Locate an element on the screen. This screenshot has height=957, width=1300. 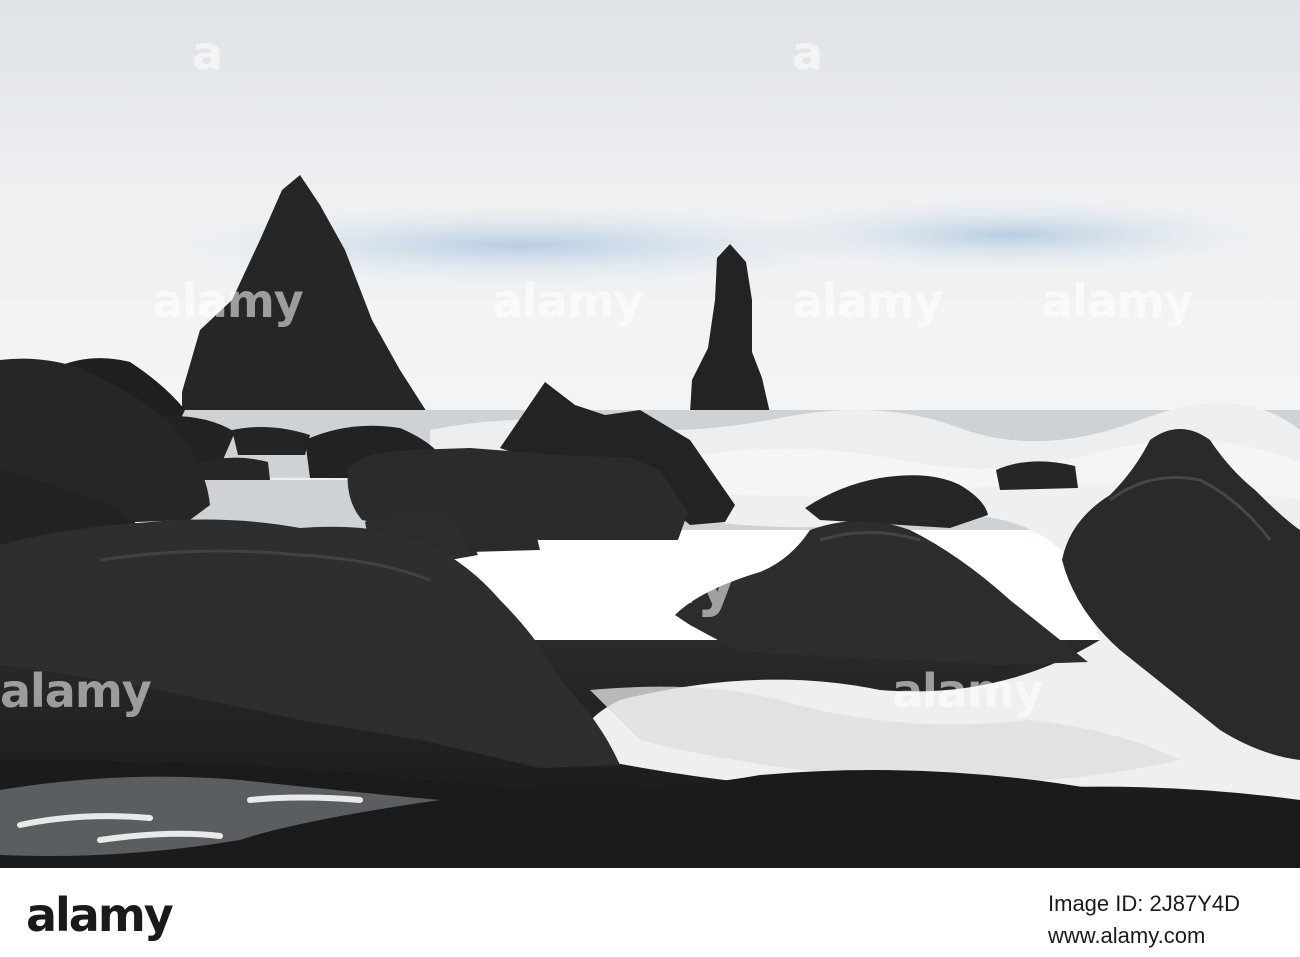
blue-sky-patch is located at coordinates (1010, 235).